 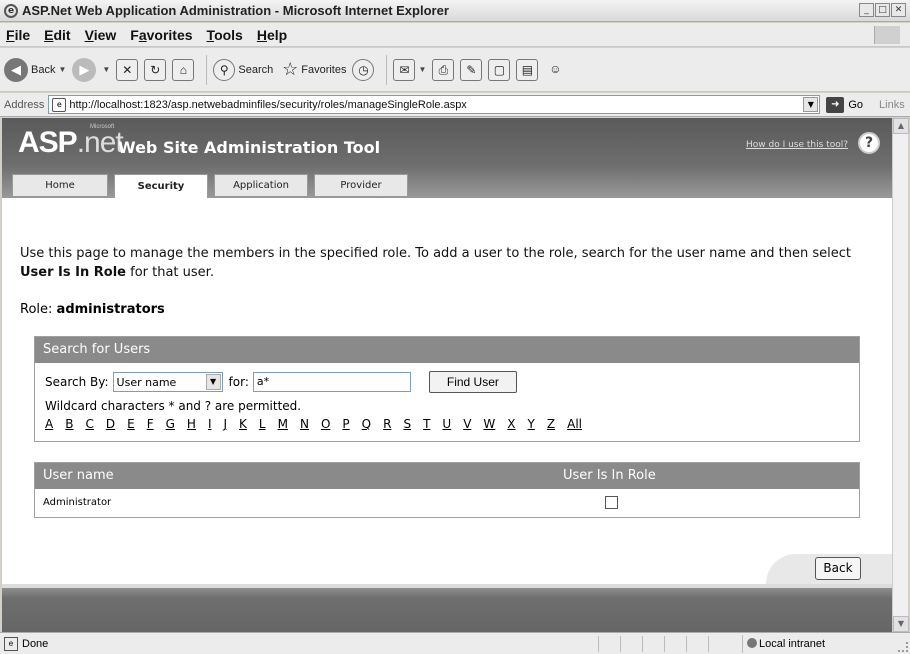 I want to click on column-user-name: User name, so click(x=78, y=475).